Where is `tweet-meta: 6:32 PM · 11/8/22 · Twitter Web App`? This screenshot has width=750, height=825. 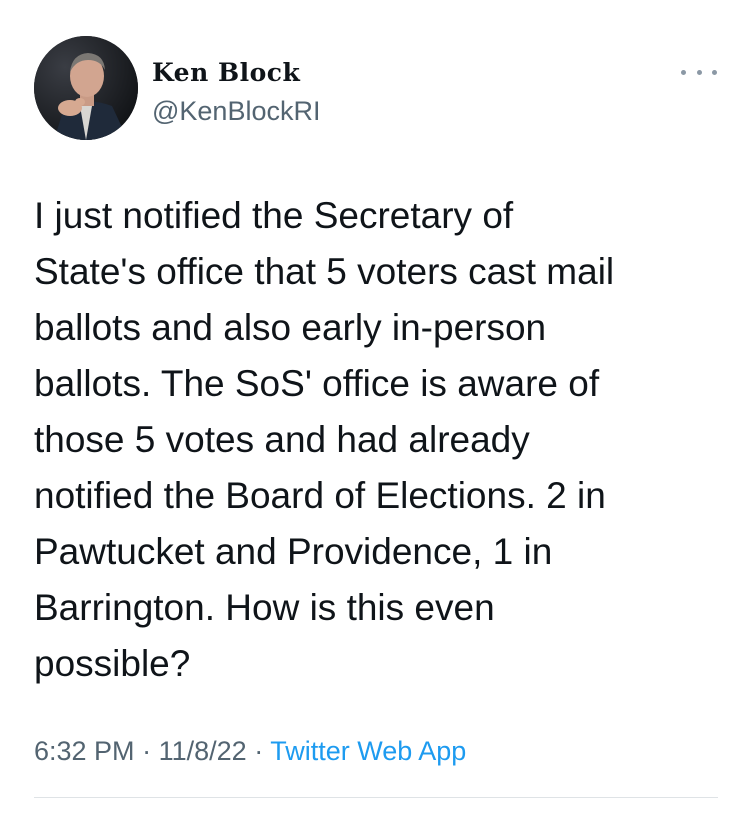
tweet-meta: 6:32 PM · 11/8/22 · Twitter Web App is located at coordinates (250, 751).